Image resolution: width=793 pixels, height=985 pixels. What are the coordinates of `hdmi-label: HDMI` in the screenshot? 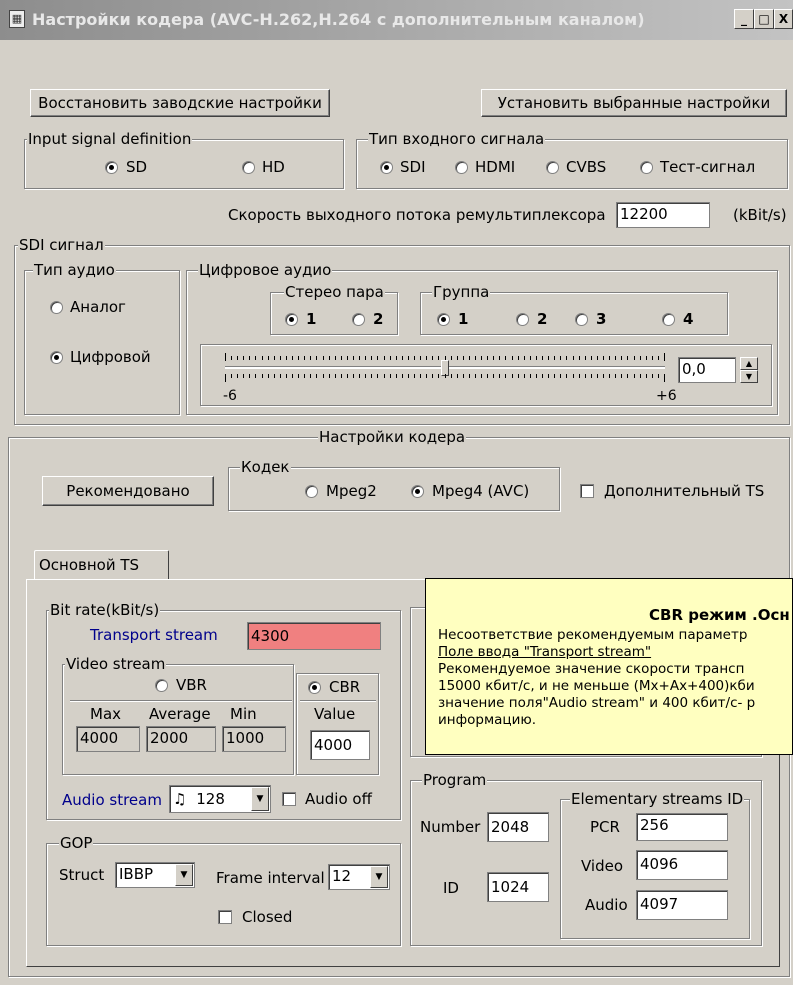 It's located at (495, 167).